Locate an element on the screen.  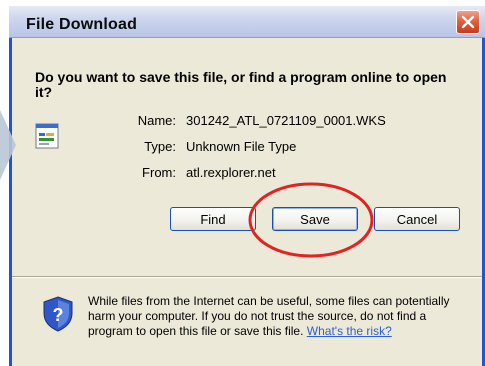
cancel-button: Cancel is located at coordinates (417, 219).